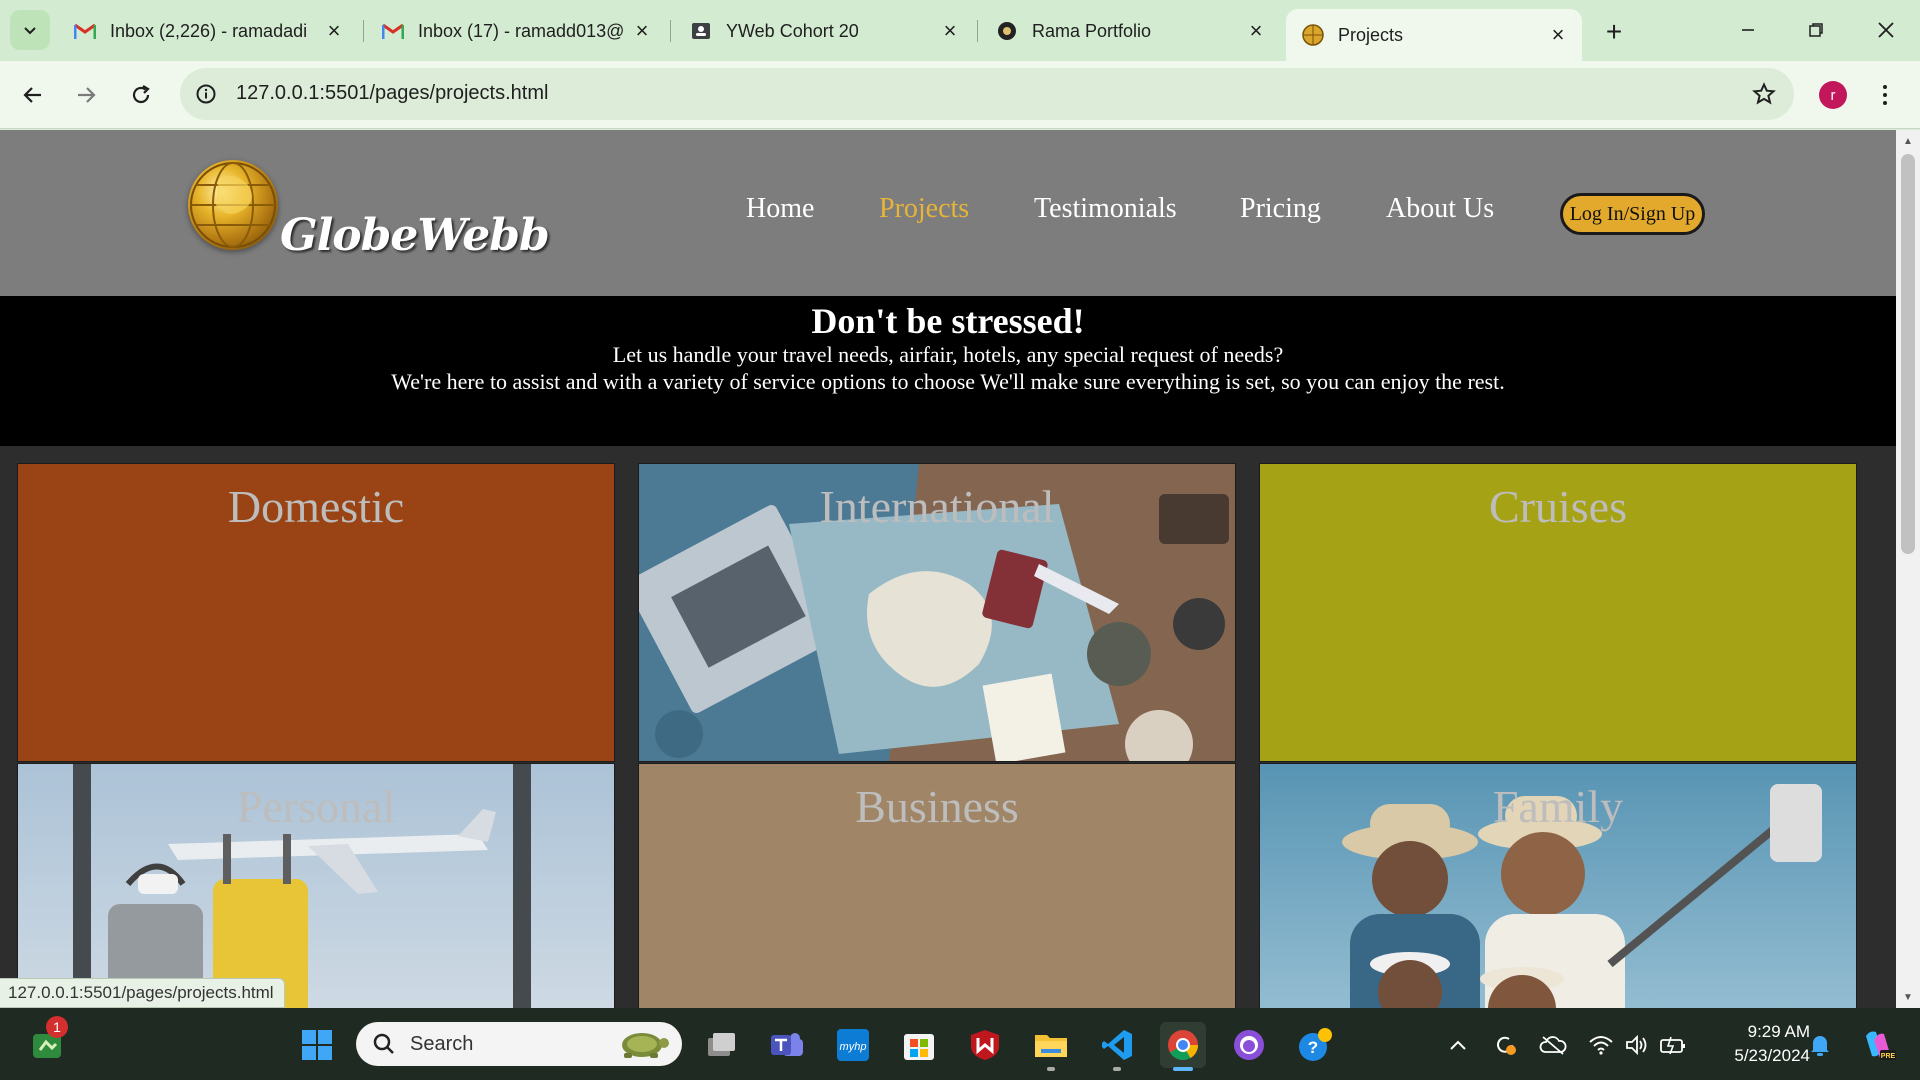  What do you see at coordinates (1280, 209) in the screenshot?
I see `nav-link-pricing: Pricing` at bounding box center [1280, 209].